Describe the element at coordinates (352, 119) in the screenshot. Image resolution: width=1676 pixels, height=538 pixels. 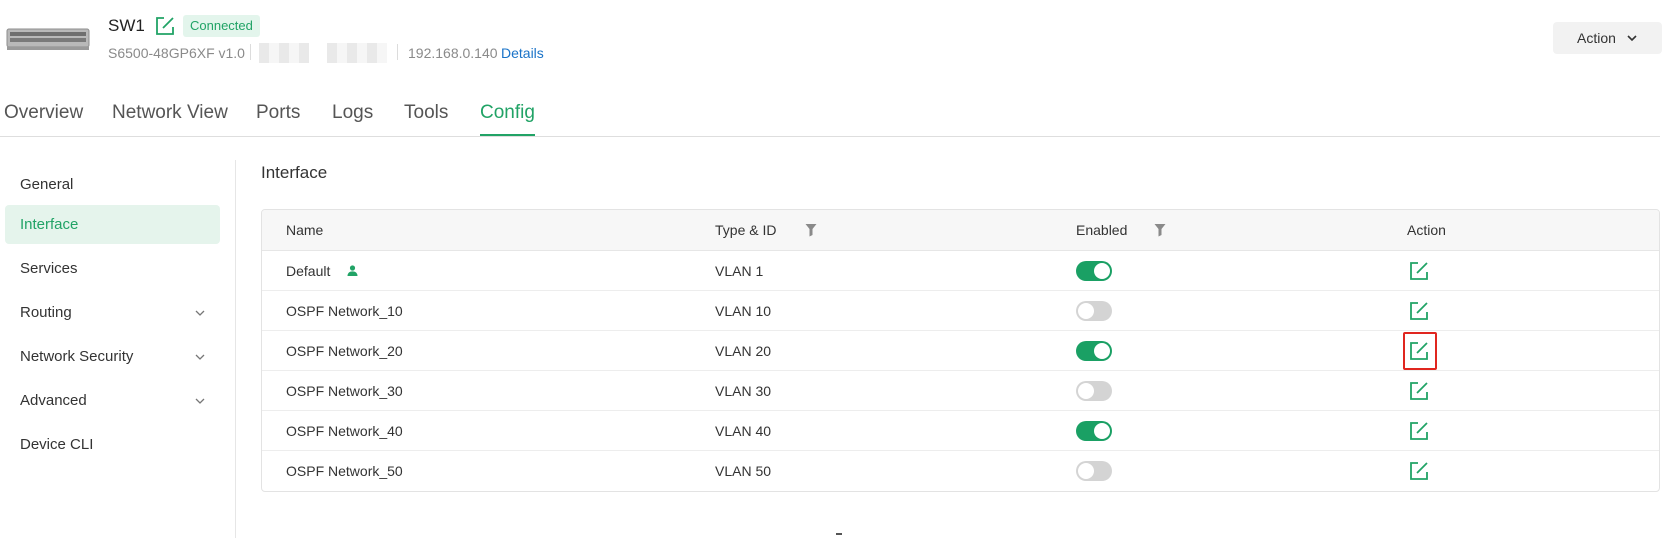
I see `tab-logs: Logs` at that location.